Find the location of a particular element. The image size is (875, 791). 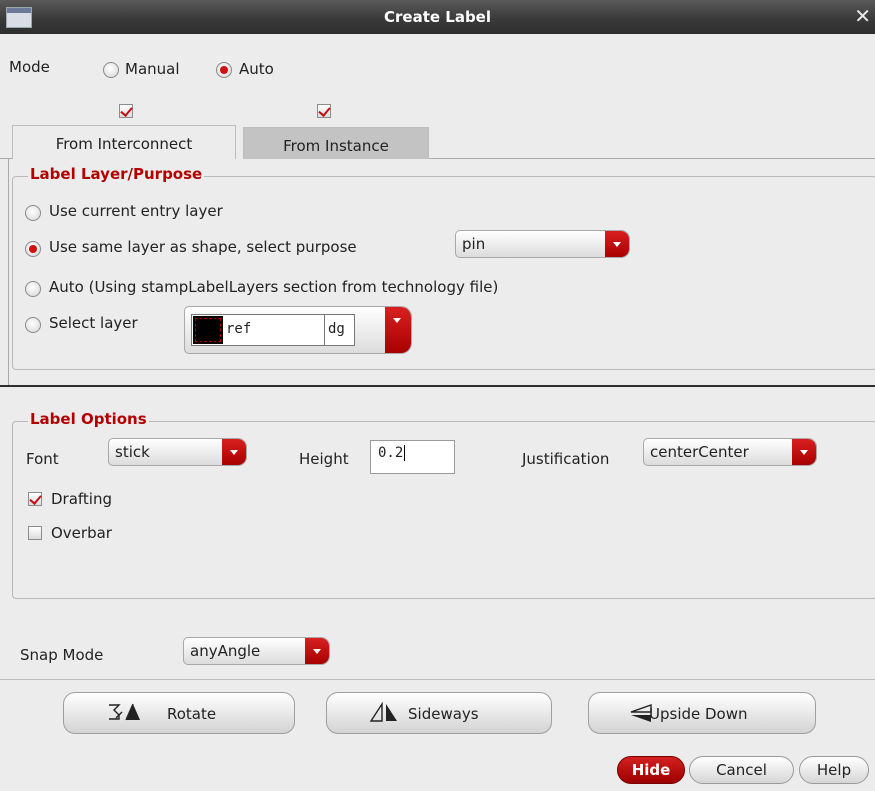

layer-color-swatch is located at coordinates (208, 330).